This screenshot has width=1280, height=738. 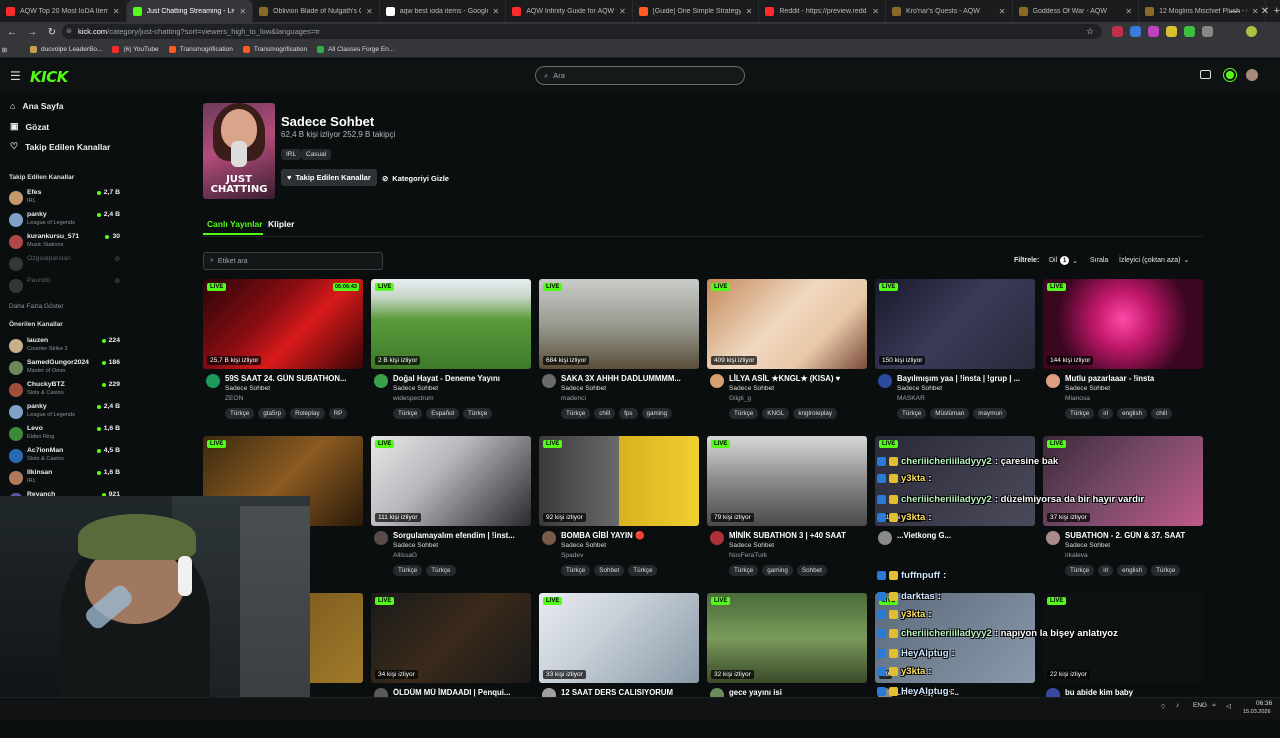 What do you see at coordinates (64, 243) in the screenshot?
I see `channel-item: kurankursu_571 Music Stations 30` at bounding box center [64, 243].